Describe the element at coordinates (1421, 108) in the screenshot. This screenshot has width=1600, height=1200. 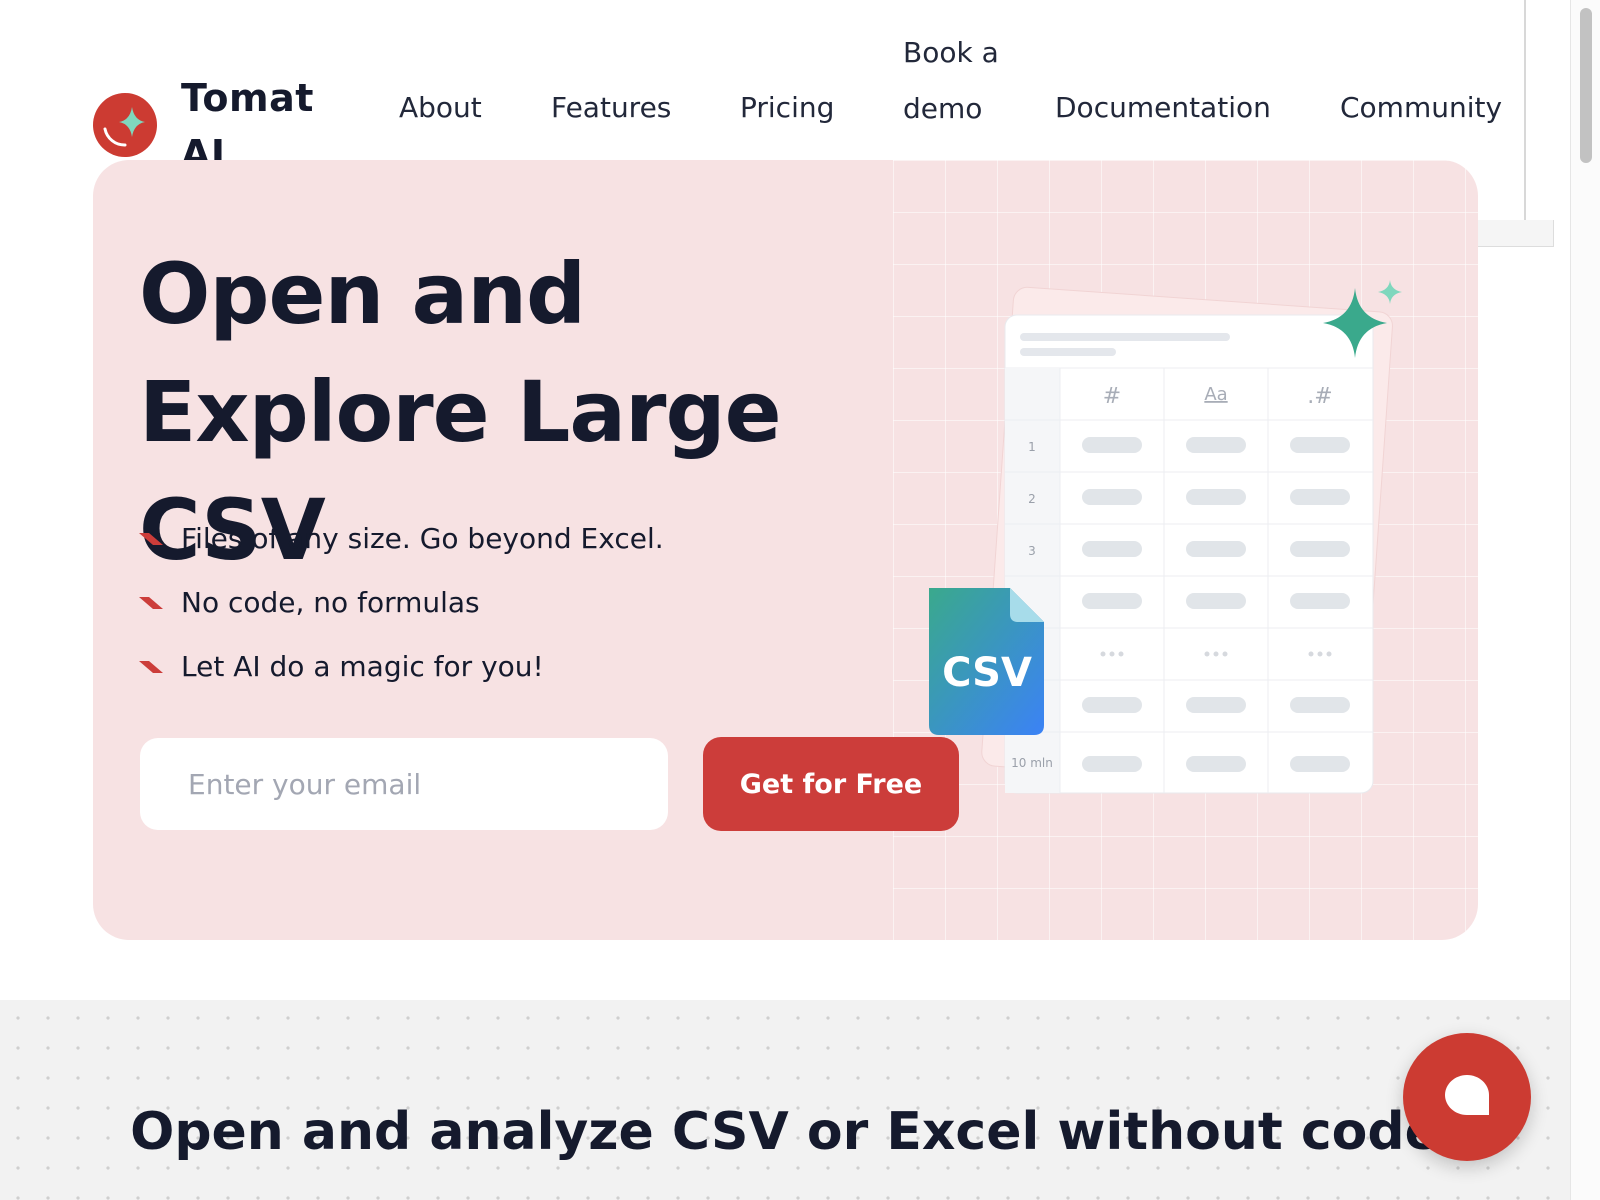
I see `nav-link-community: Community` at that location.